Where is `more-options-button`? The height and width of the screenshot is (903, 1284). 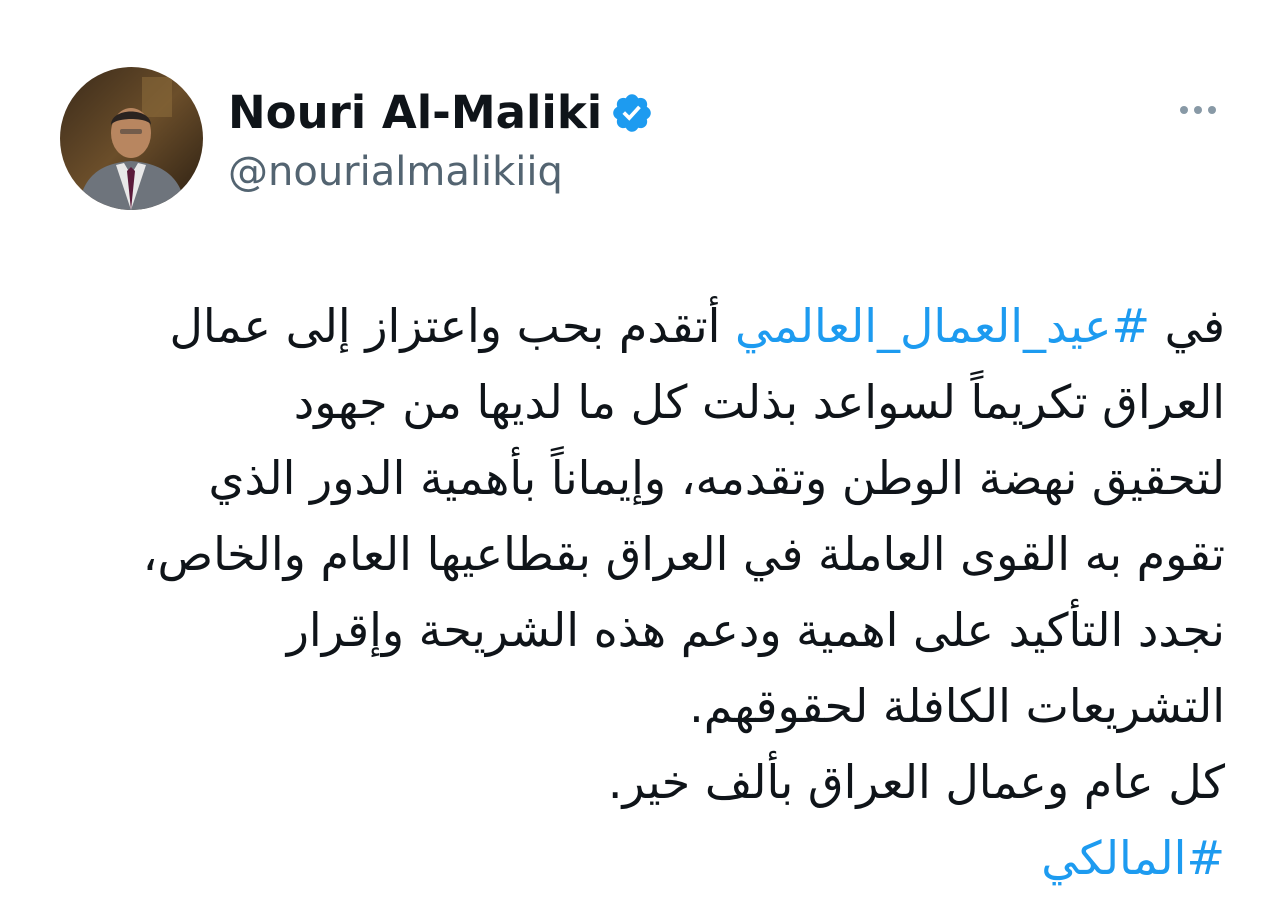 more-options-button is located at coordinates (1198, 110).